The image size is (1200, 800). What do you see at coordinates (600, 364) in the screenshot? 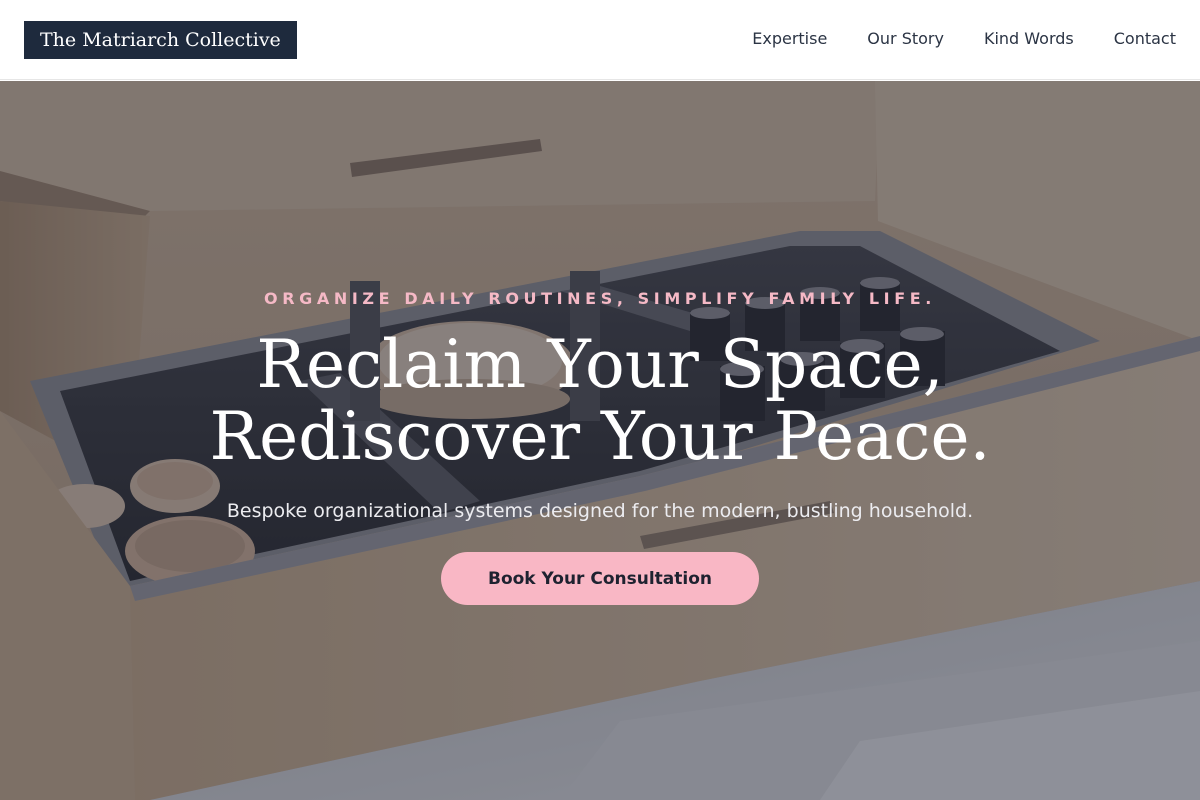
I see `hero-headline-line-1: Reclaim Your Space,` at bounding box center [600, 364].